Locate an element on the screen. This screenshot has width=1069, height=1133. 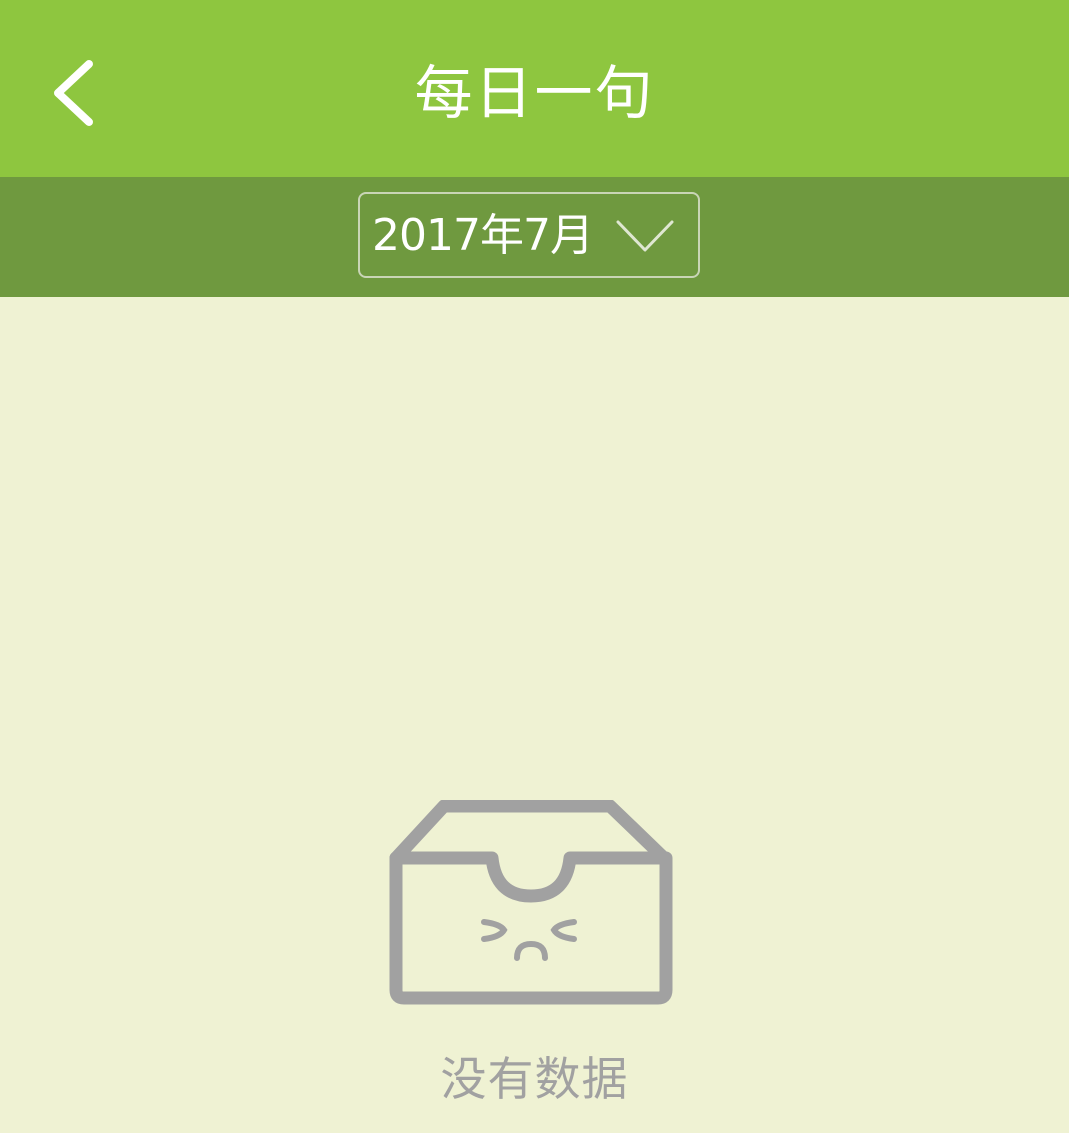
month-selector: 2017年7月 is located at coordinates (529, 235).